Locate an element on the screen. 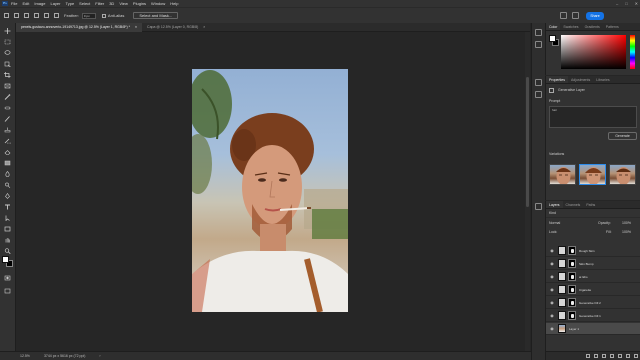 Image resolution: width=640 pixels, height=360 pixels. layers-panel-icon is located at coordinates (538, 206).